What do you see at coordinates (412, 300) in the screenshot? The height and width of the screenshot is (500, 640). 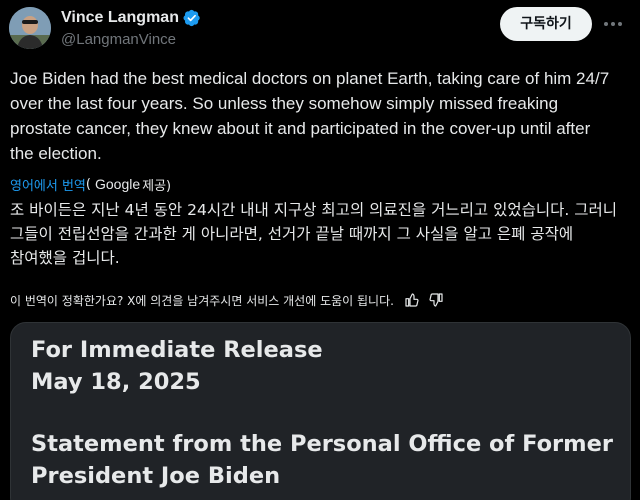 I see `thumbs-up-icon` at bounding box center [412, 300].